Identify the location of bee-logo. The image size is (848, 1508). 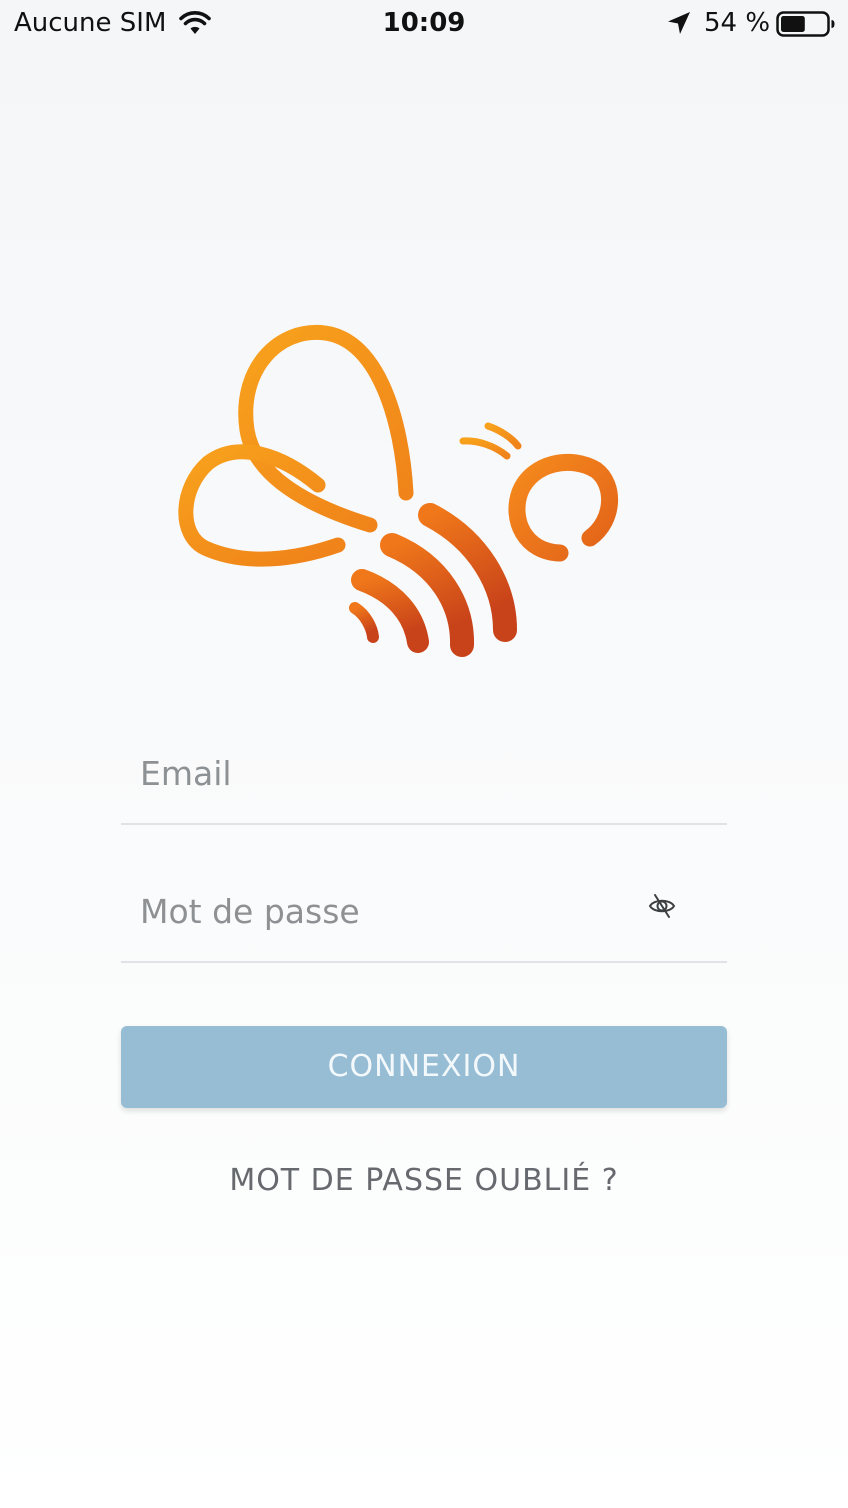
(398, 490).